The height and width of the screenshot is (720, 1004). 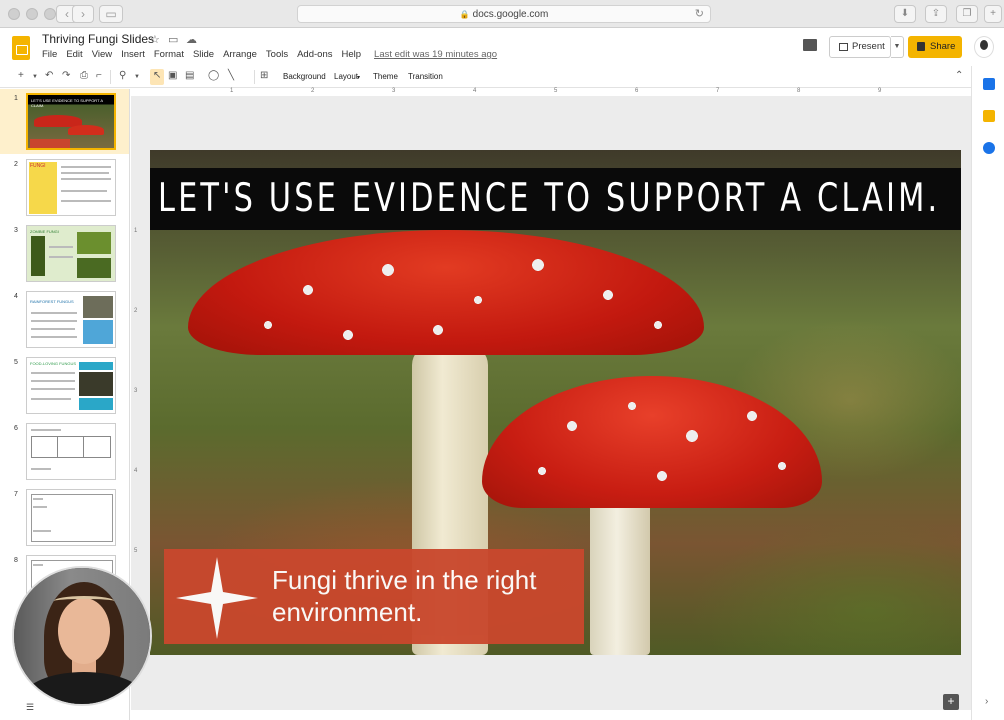 What do you see at coordinates (652, 442) in the screenshot?
I see `mushroom-cap-small` at bounding box center [652, 442].